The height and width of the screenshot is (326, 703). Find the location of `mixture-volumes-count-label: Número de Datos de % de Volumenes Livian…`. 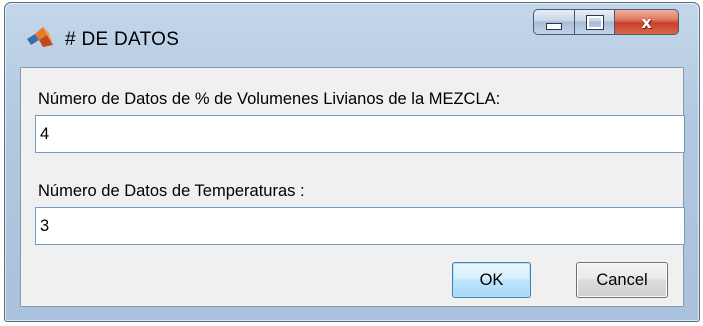

mixture-volumes-count-label: Número de Datos de % de Volumenes Livian… is located at coordinates (269, 99).